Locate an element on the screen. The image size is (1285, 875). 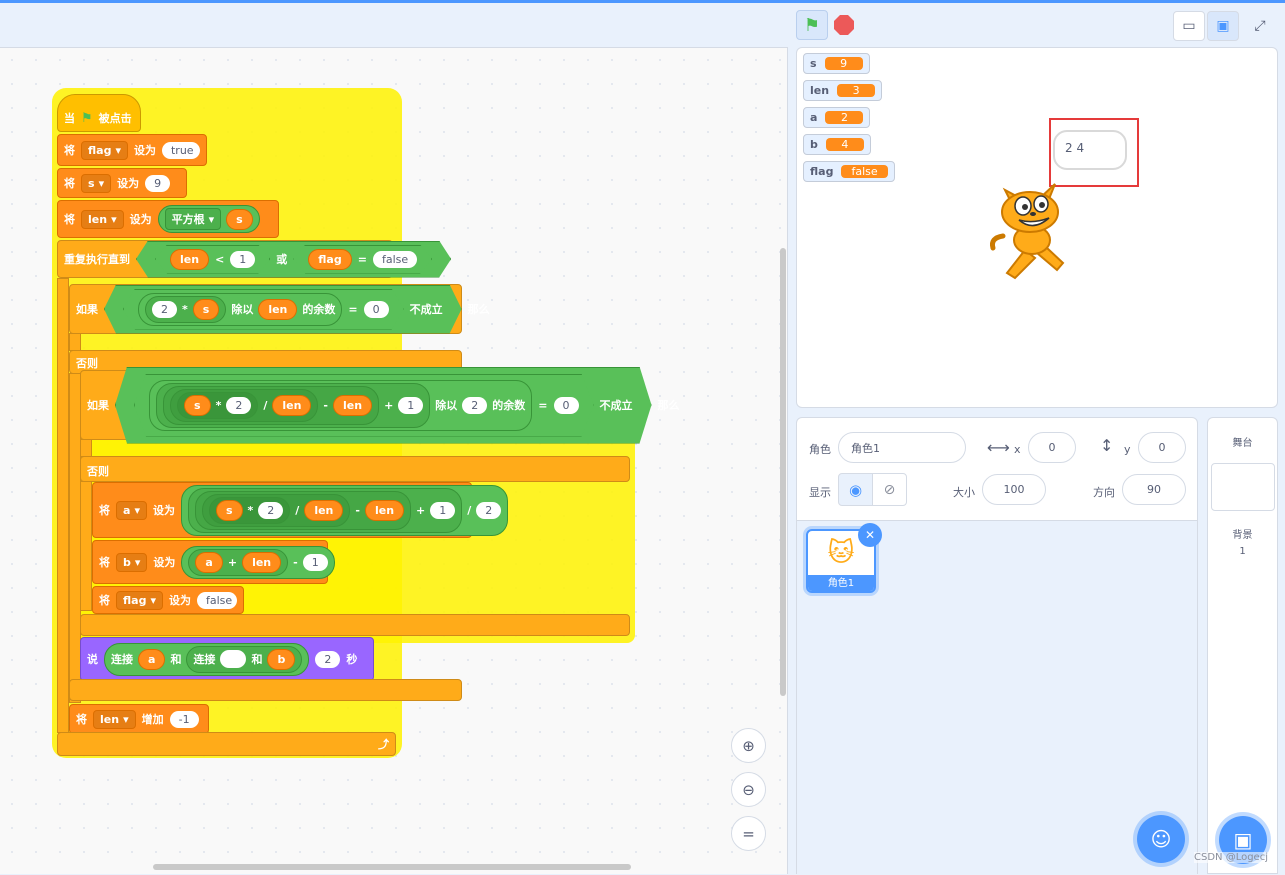
change-len-block: 将 len ▾ 增加 -1 is located at coordinates (139, 719).